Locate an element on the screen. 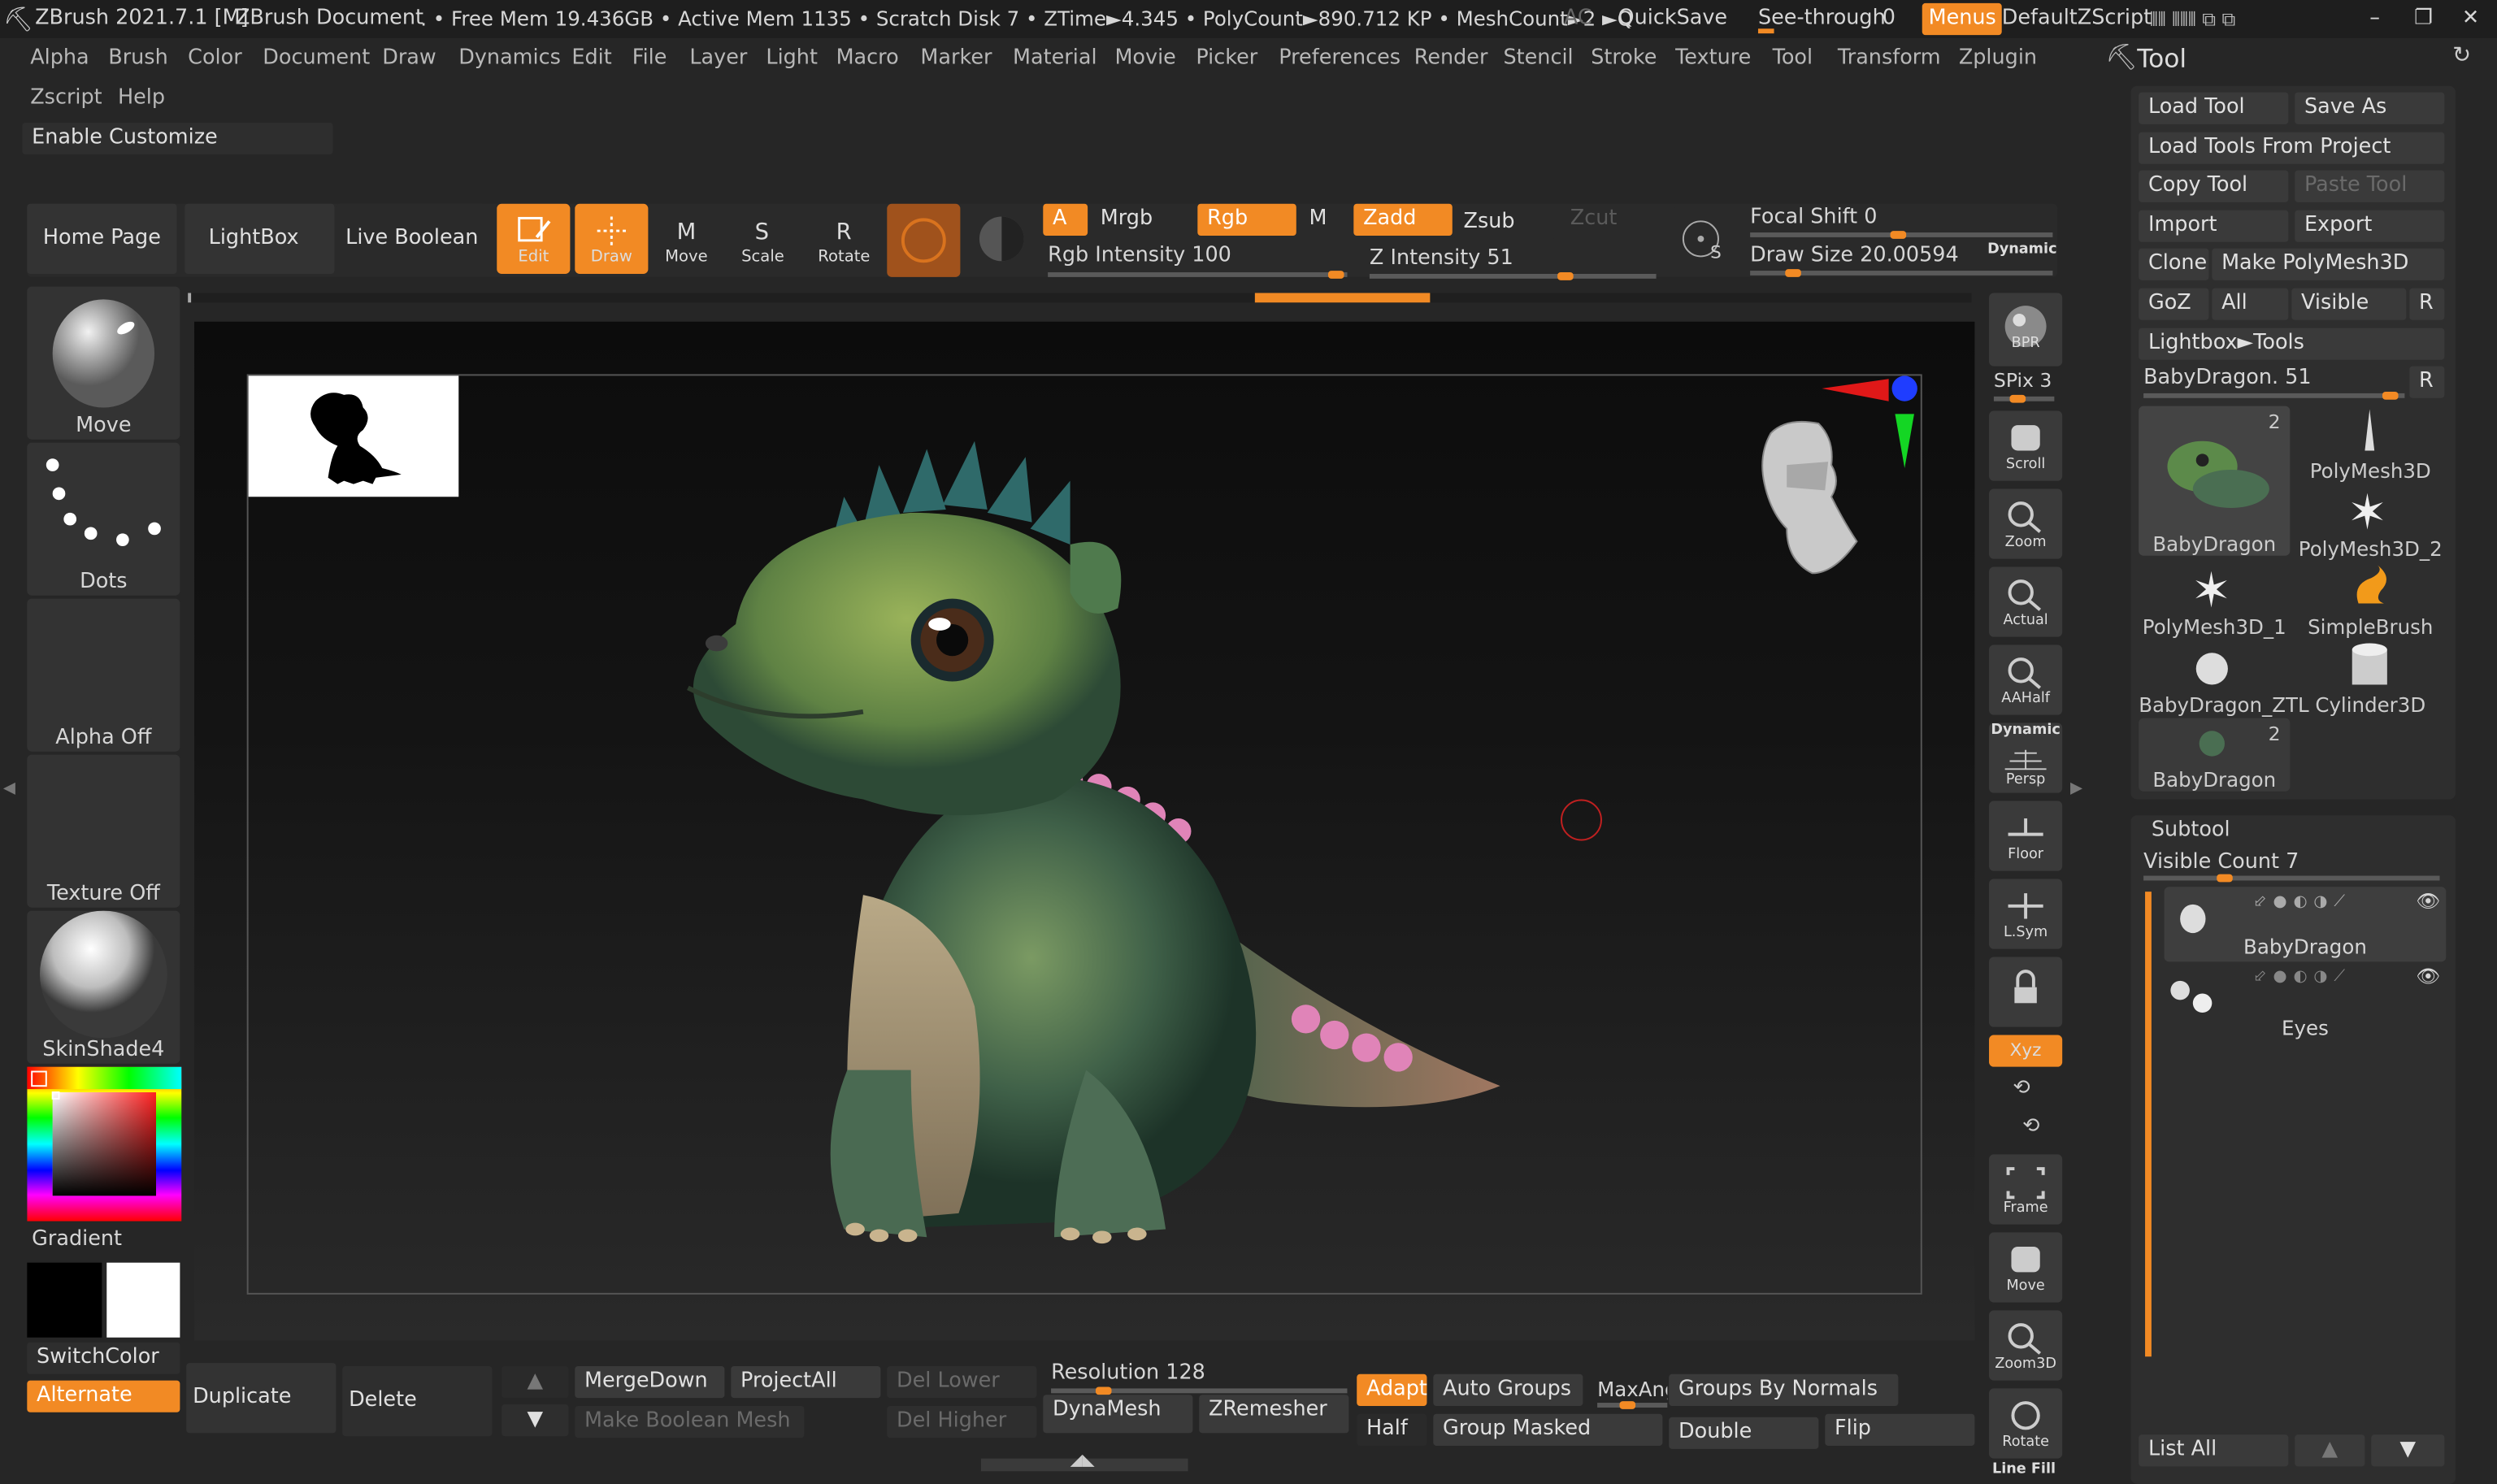 This screenshot has height=1484, width=2497. project-all-button: ProjectAll is located at coordinates (806, 1382).